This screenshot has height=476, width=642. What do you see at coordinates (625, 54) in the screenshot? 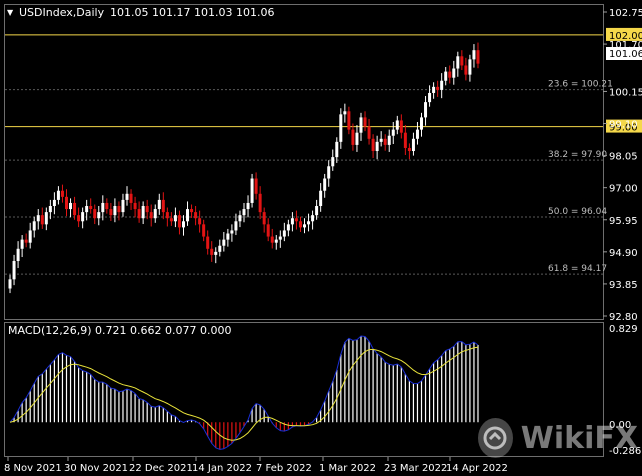
I see `current-price-label: 101.06` at bounding box center [625, 54].